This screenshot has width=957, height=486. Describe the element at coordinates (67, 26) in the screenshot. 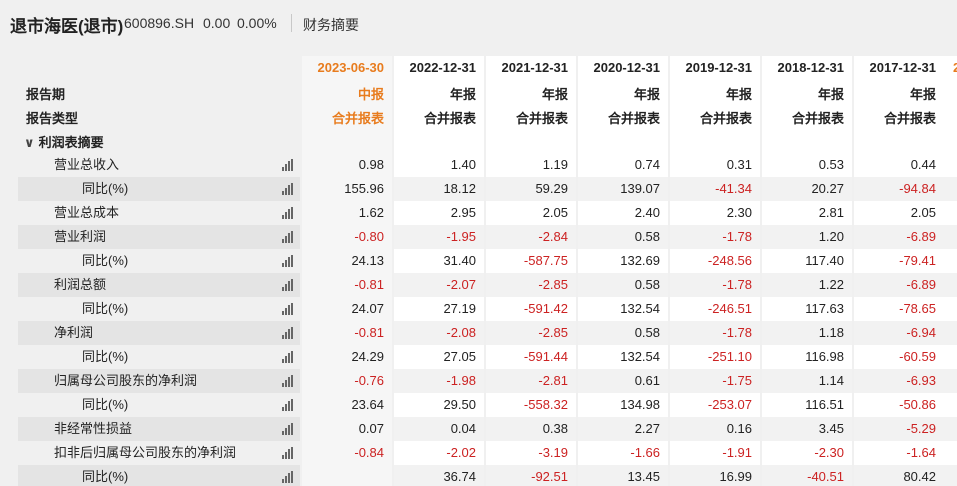

I see `stock-title: 退市海医(退市)` at that location.